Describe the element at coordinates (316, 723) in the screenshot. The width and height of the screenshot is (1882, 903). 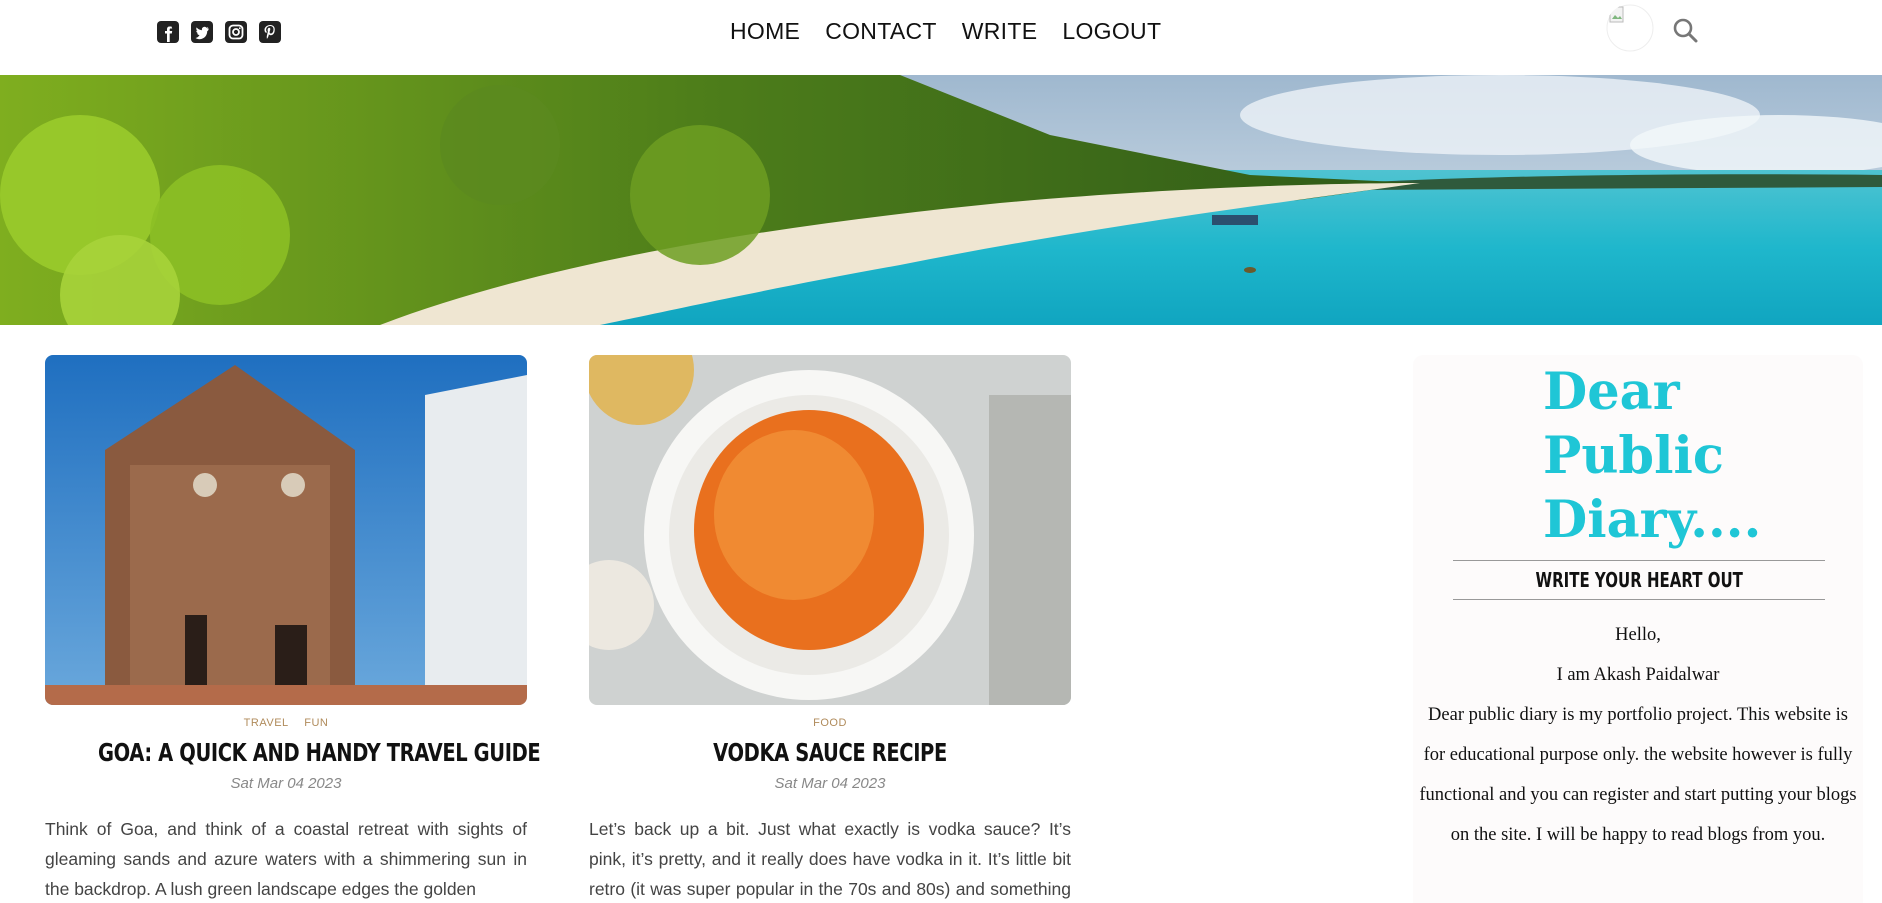
I see `category-tag: FUN` at that location.